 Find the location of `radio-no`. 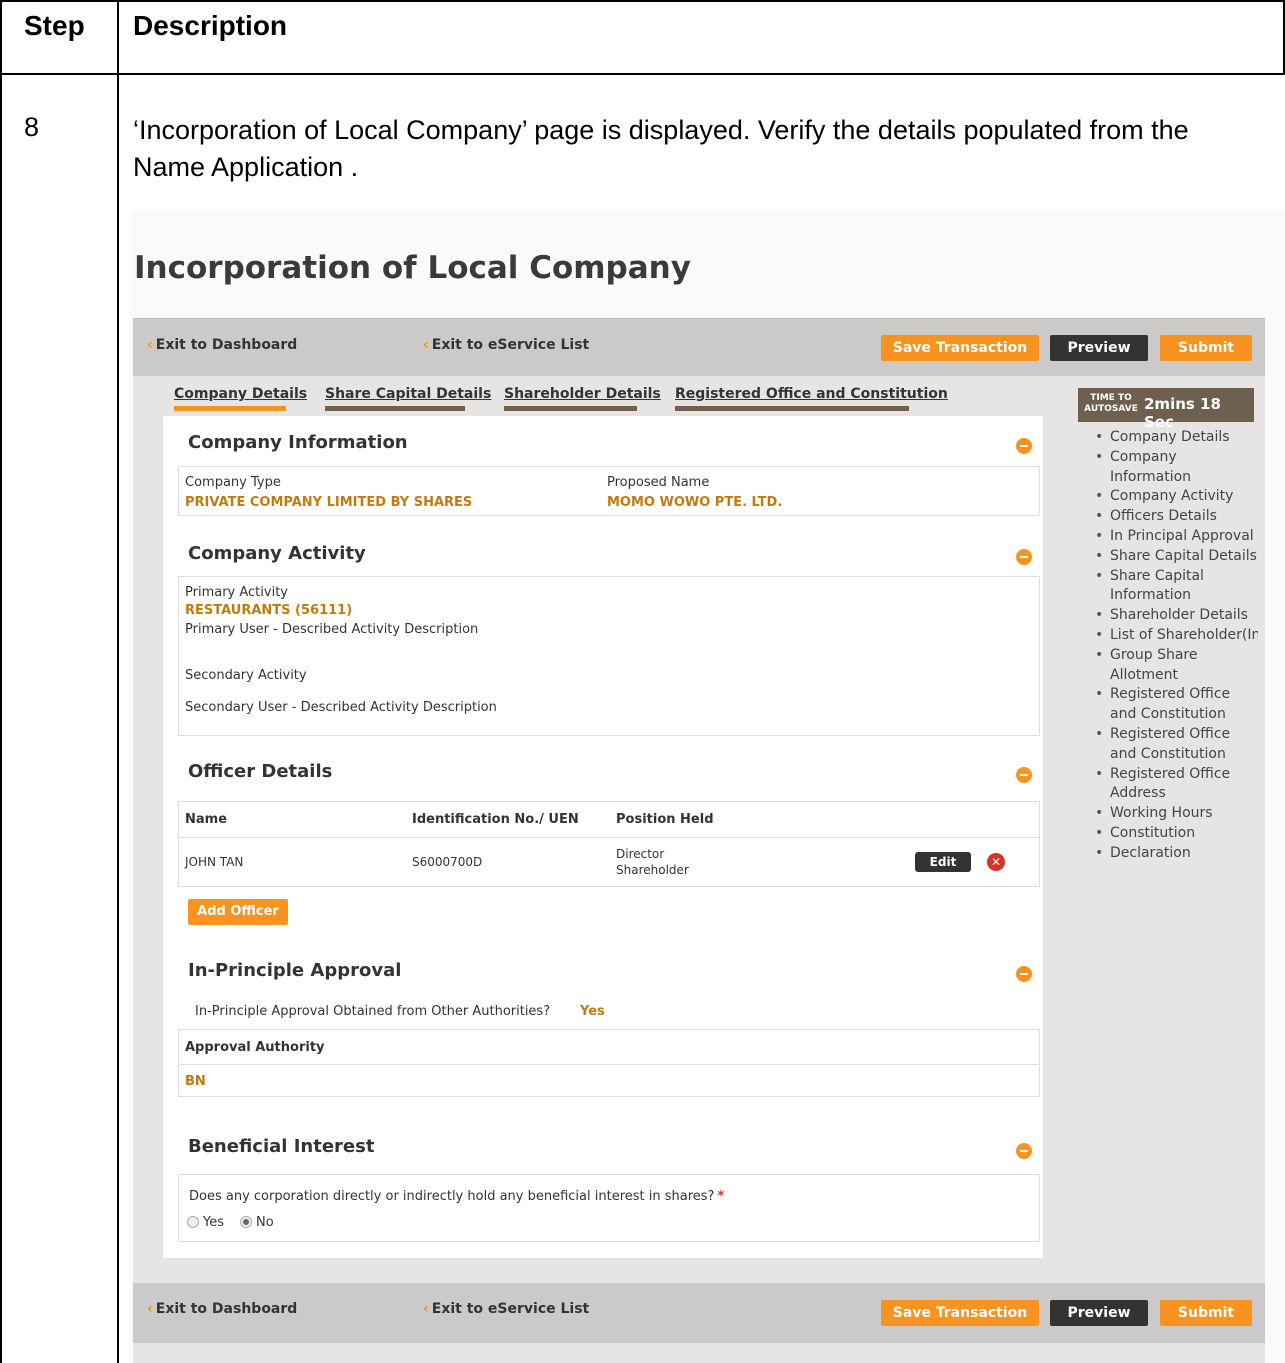

radio-no is located at coordinates (246, 1222).